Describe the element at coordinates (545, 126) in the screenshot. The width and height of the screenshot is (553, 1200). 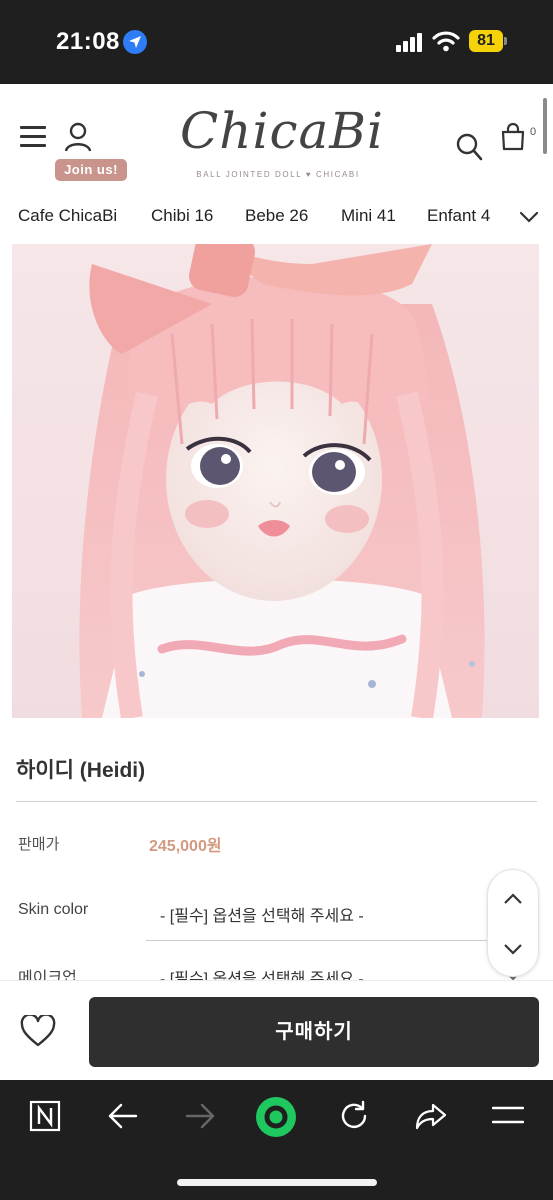
I see `page-scrollbar` at that location.